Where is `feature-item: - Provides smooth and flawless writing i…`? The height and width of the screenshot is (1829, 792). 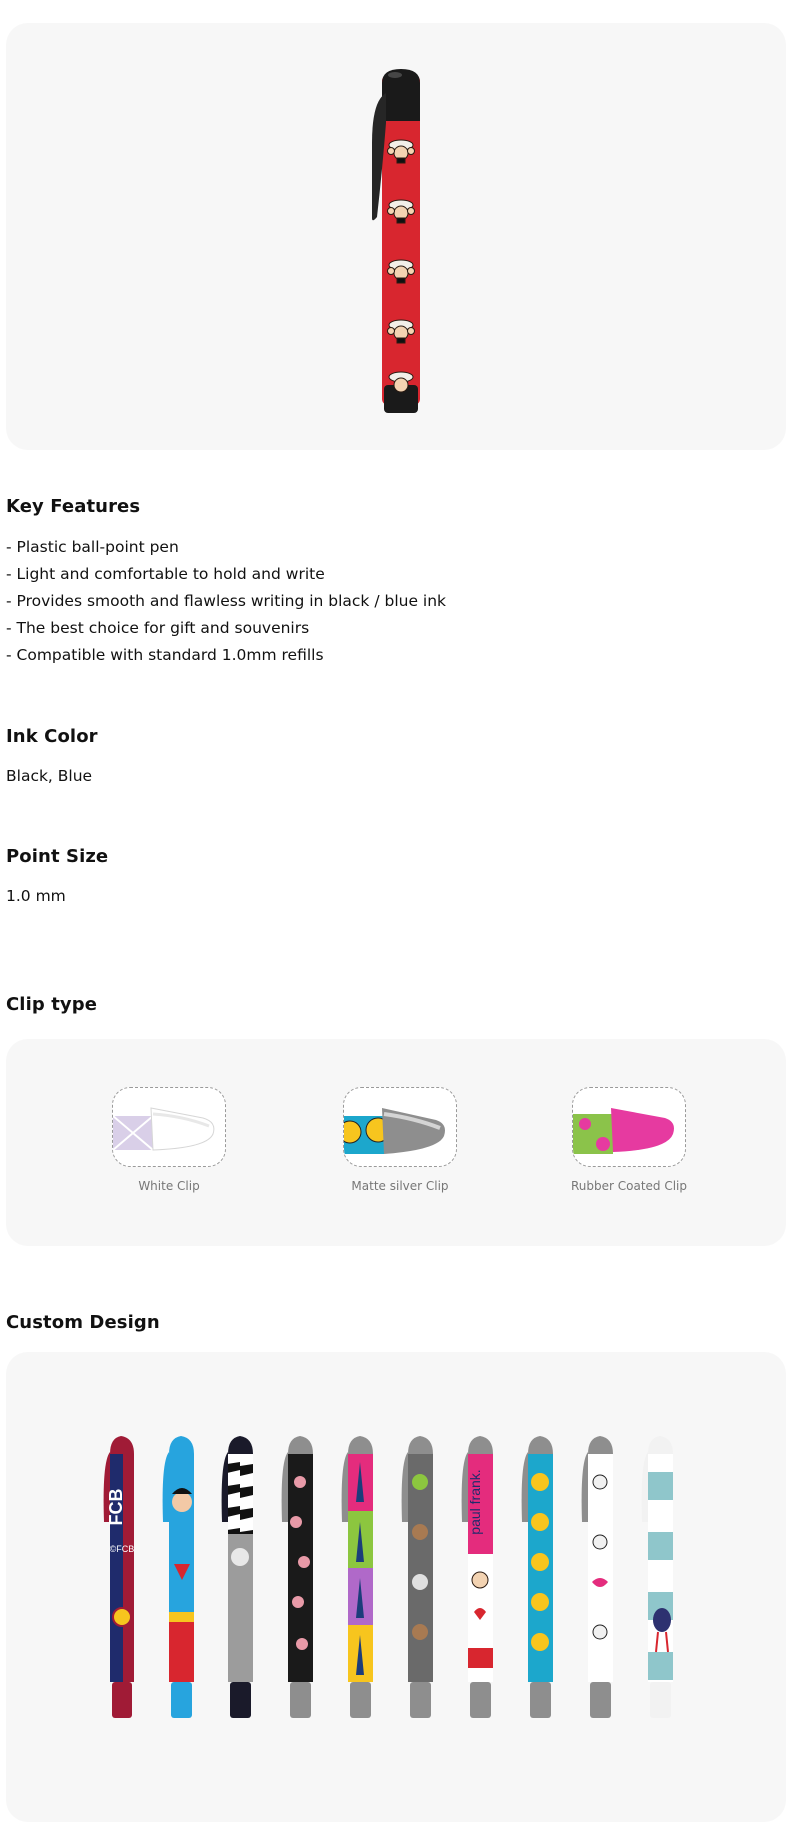 feature-item: - Provides smooth and flawless writing i… is located at coordinates (226, 601).